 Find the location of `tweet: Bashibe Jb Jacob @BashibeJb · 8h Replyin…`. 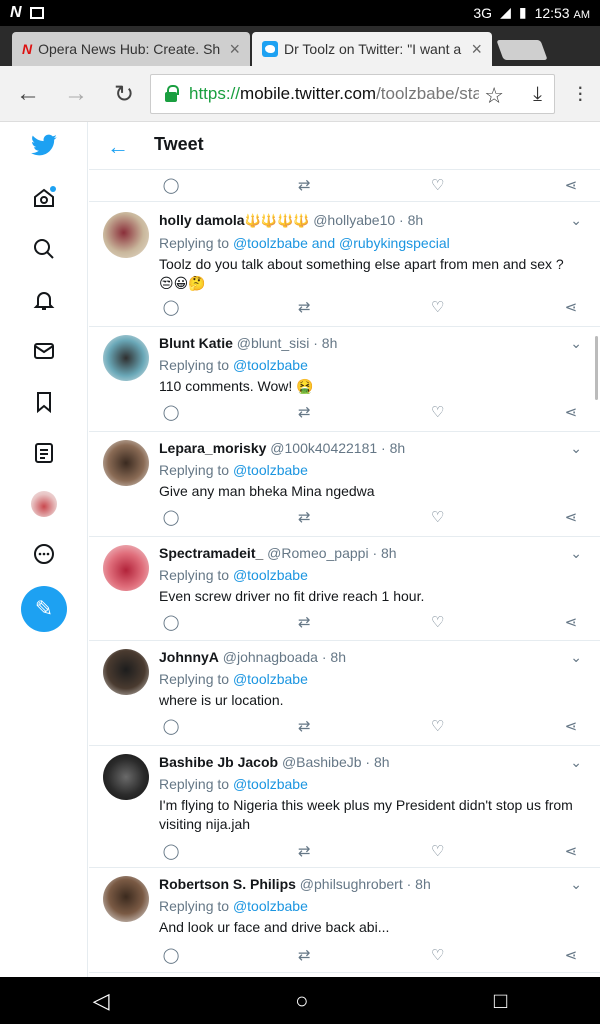

tweet: Bashibe Jb Jacob @BashibeJb · 8h Replyin… is located at coordinates (344, 807).